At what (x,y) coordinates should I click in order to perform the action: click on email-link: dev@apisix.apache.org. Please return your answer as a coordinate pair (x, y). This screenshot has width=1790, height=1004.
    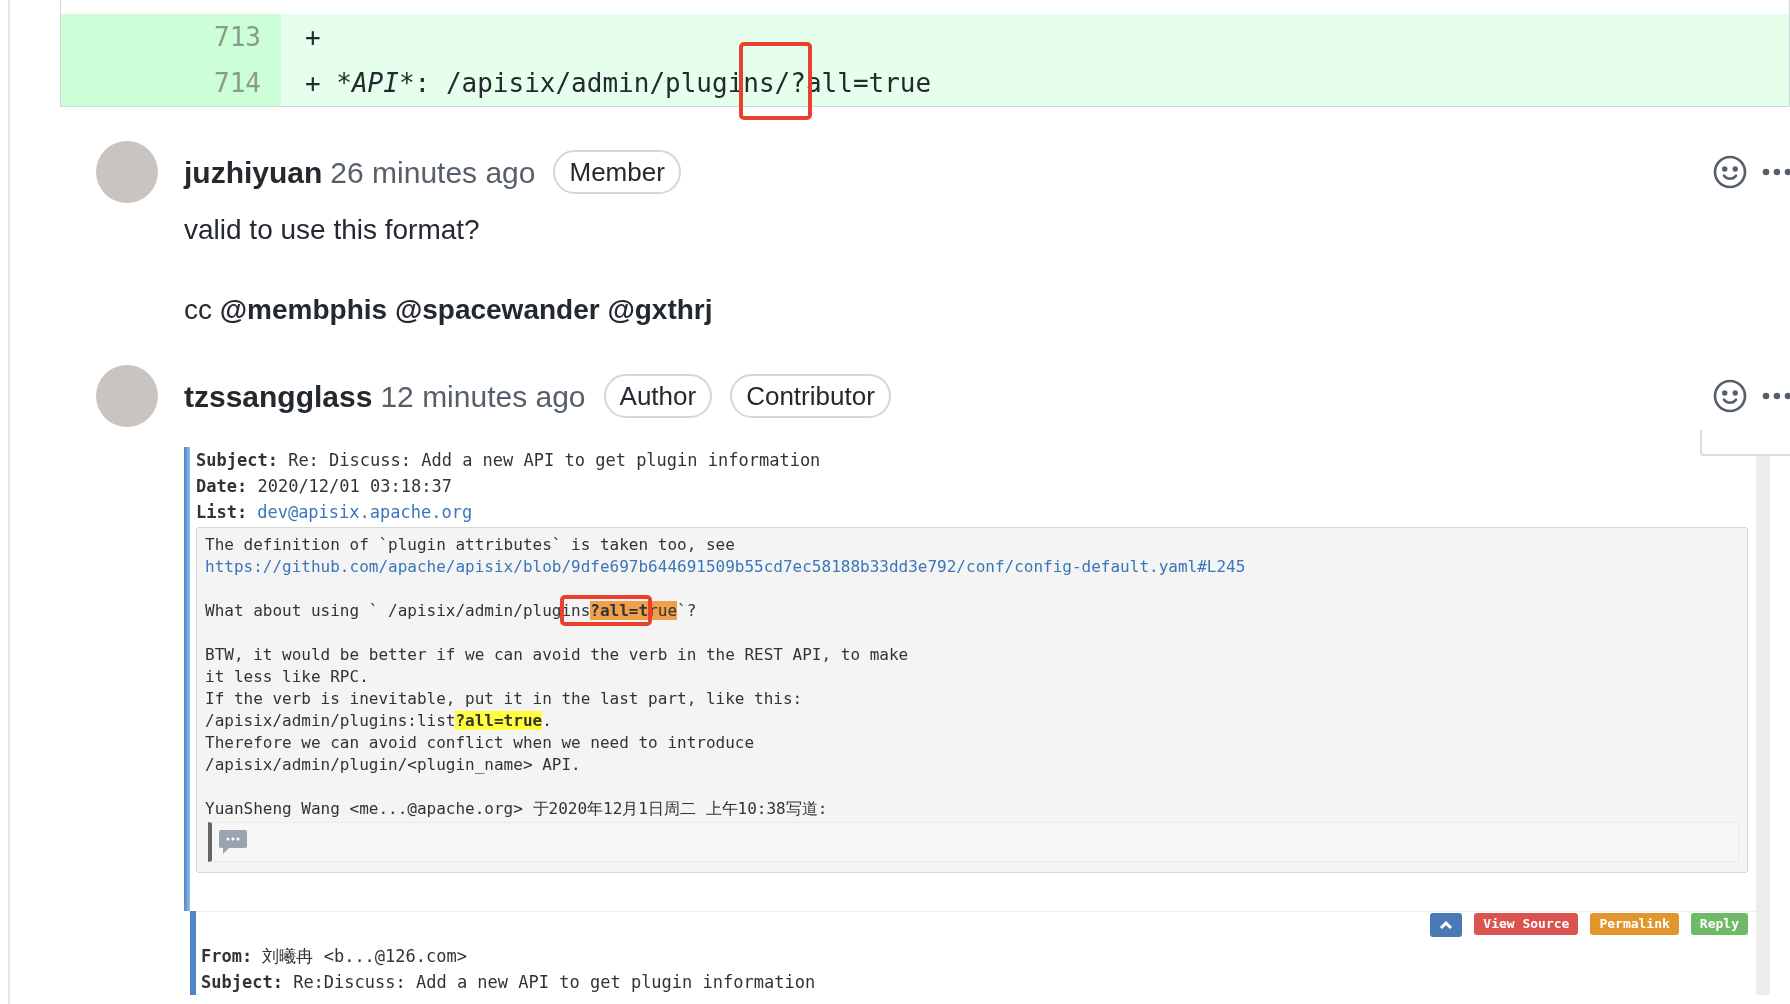
    Looking at the image, I should click on (365, 512).